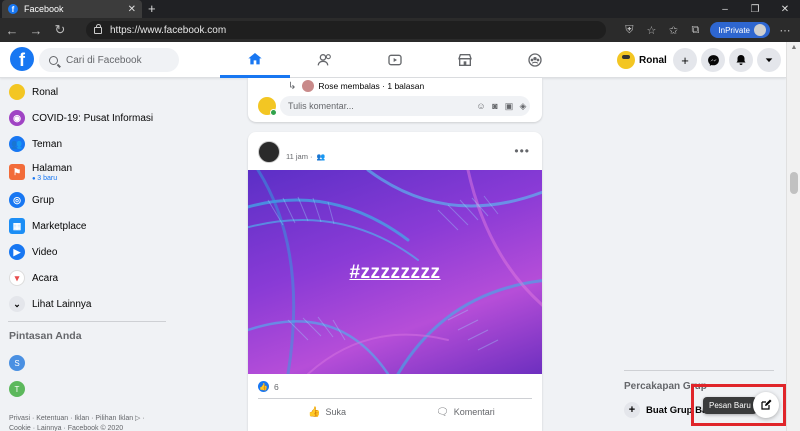 This screenshot has width=800, height=431. Describe the element at coordinates (152, 8) in the screenshot. I see `new-tab-button: +` at that location.